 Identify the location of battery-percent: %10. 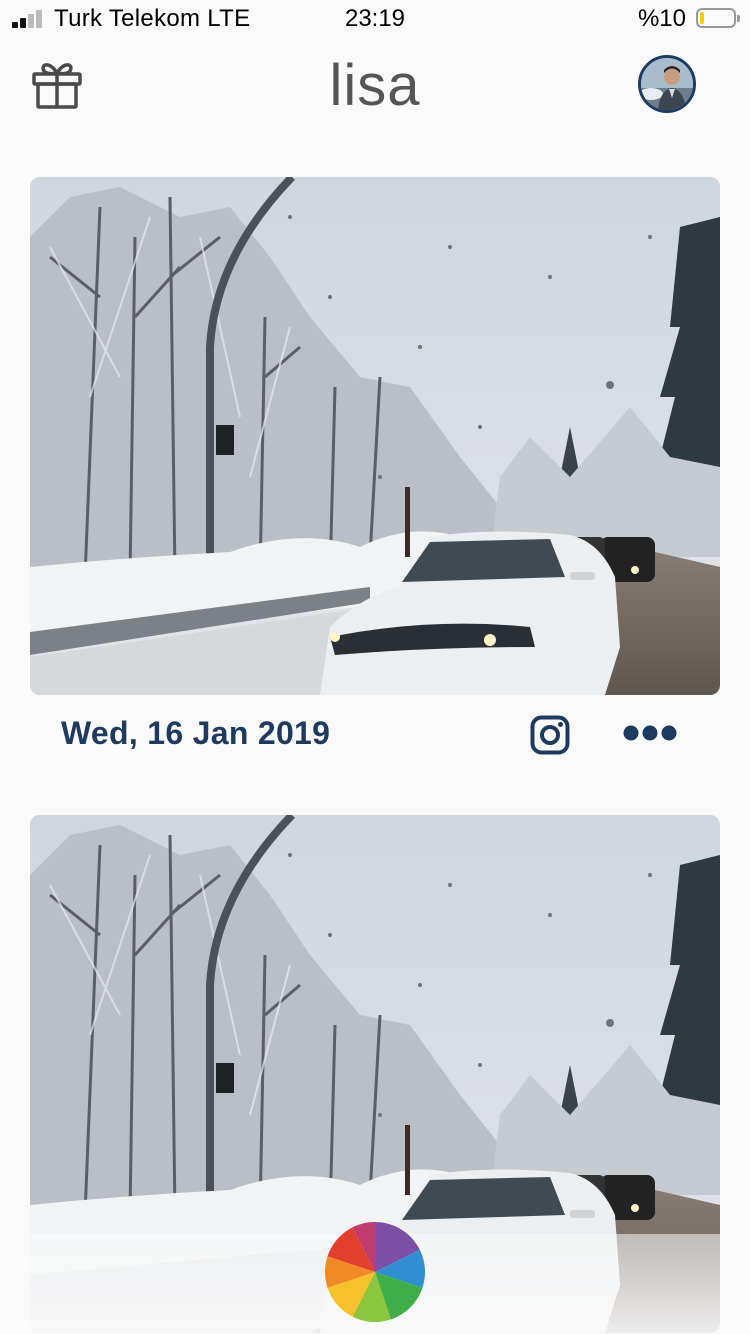
(661, 18).